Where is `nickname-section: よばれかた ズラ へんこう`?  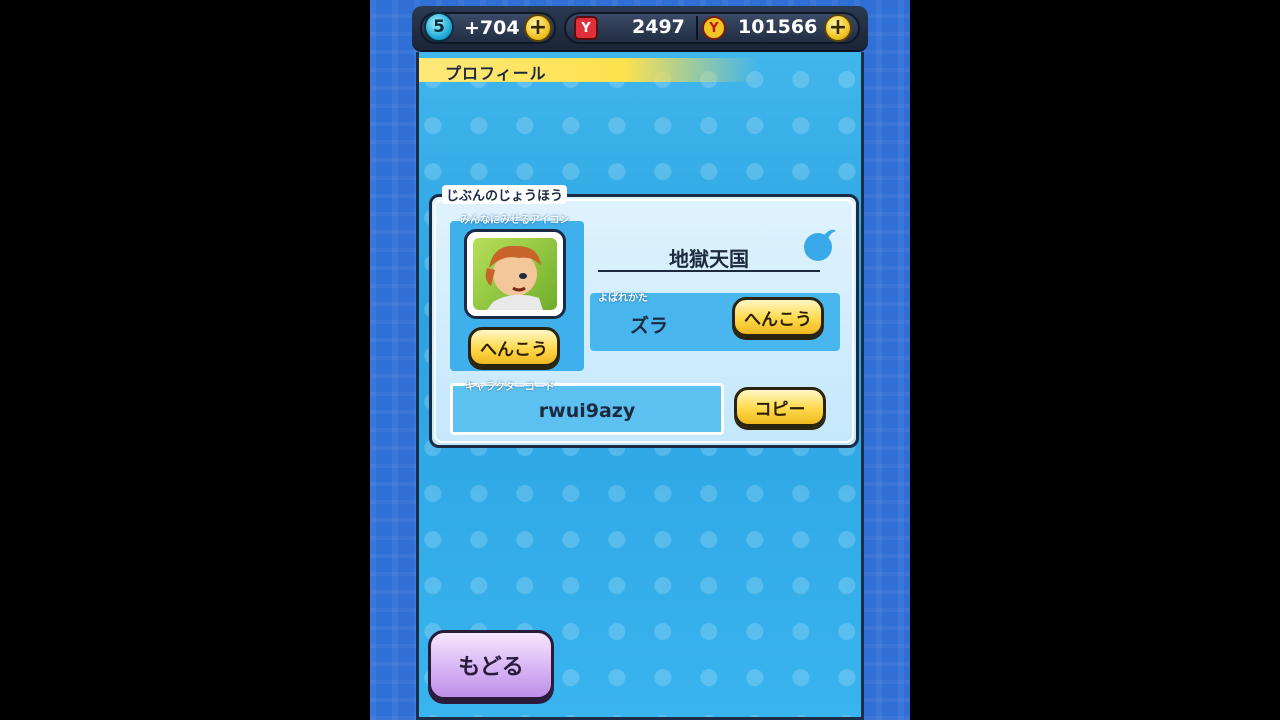 nickname-section: よばれかた ズラ へんこう is located at coordinates (715, 322).